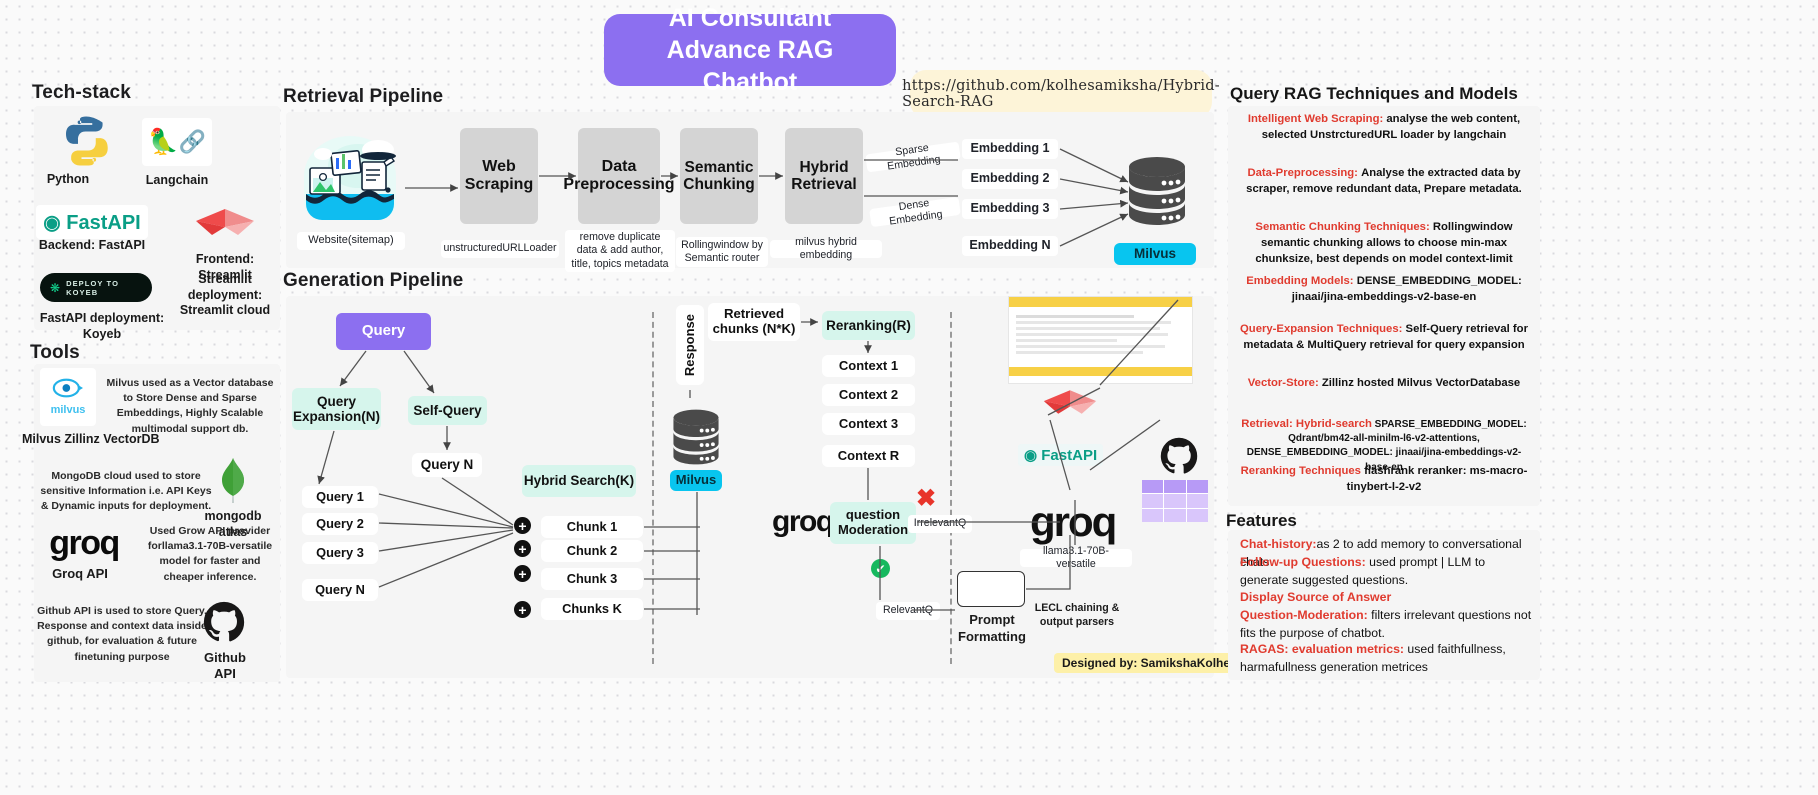  I want to click on gen-node-query-n-top: Query N, so click(447, 465).